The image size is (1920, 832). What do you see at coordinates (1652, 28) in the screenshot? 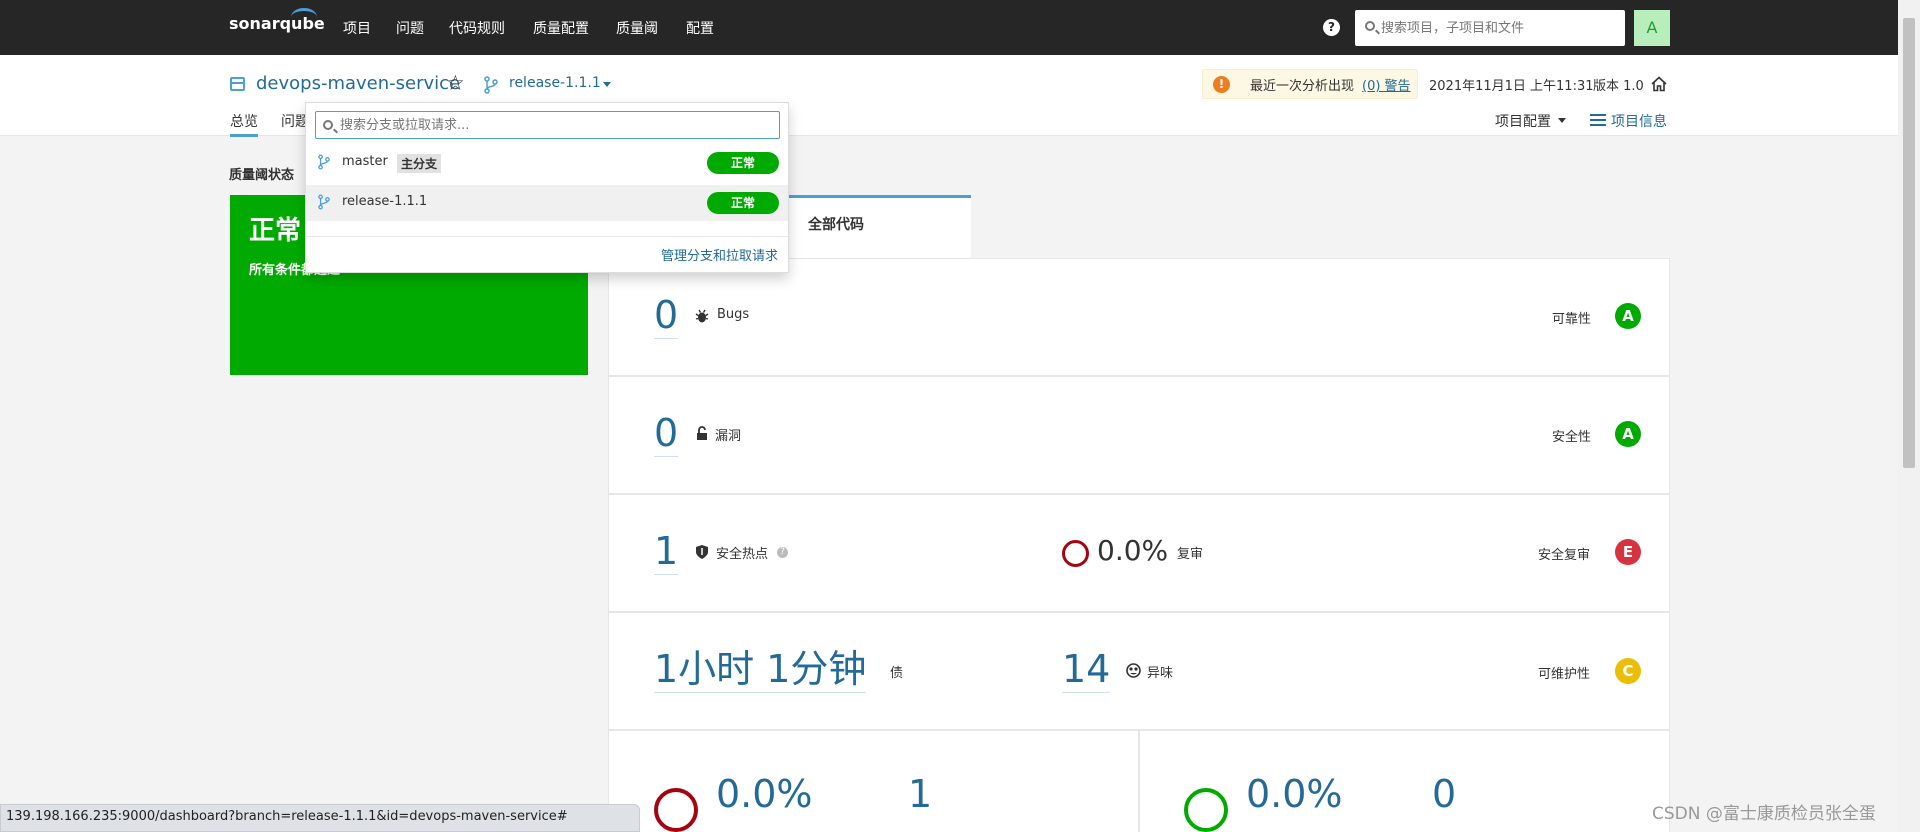
I see `user-avatar: A` at bounding box center [1652, 28].